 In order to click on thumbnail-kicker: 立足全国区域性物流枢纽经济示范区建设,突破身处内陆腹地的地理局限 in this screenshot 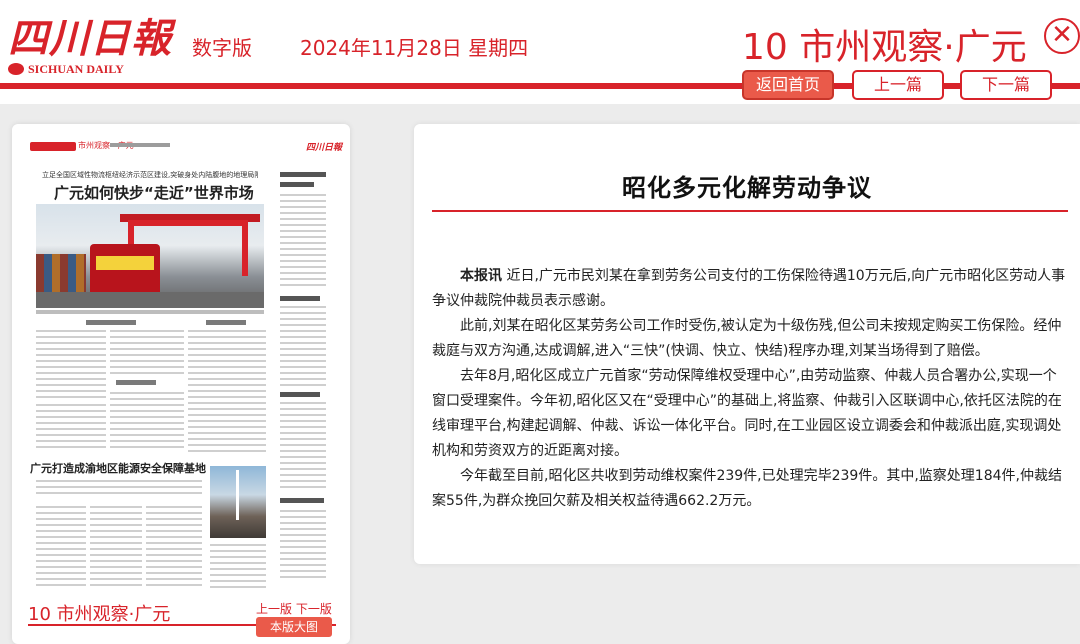, I will do `click(150, 175)`.